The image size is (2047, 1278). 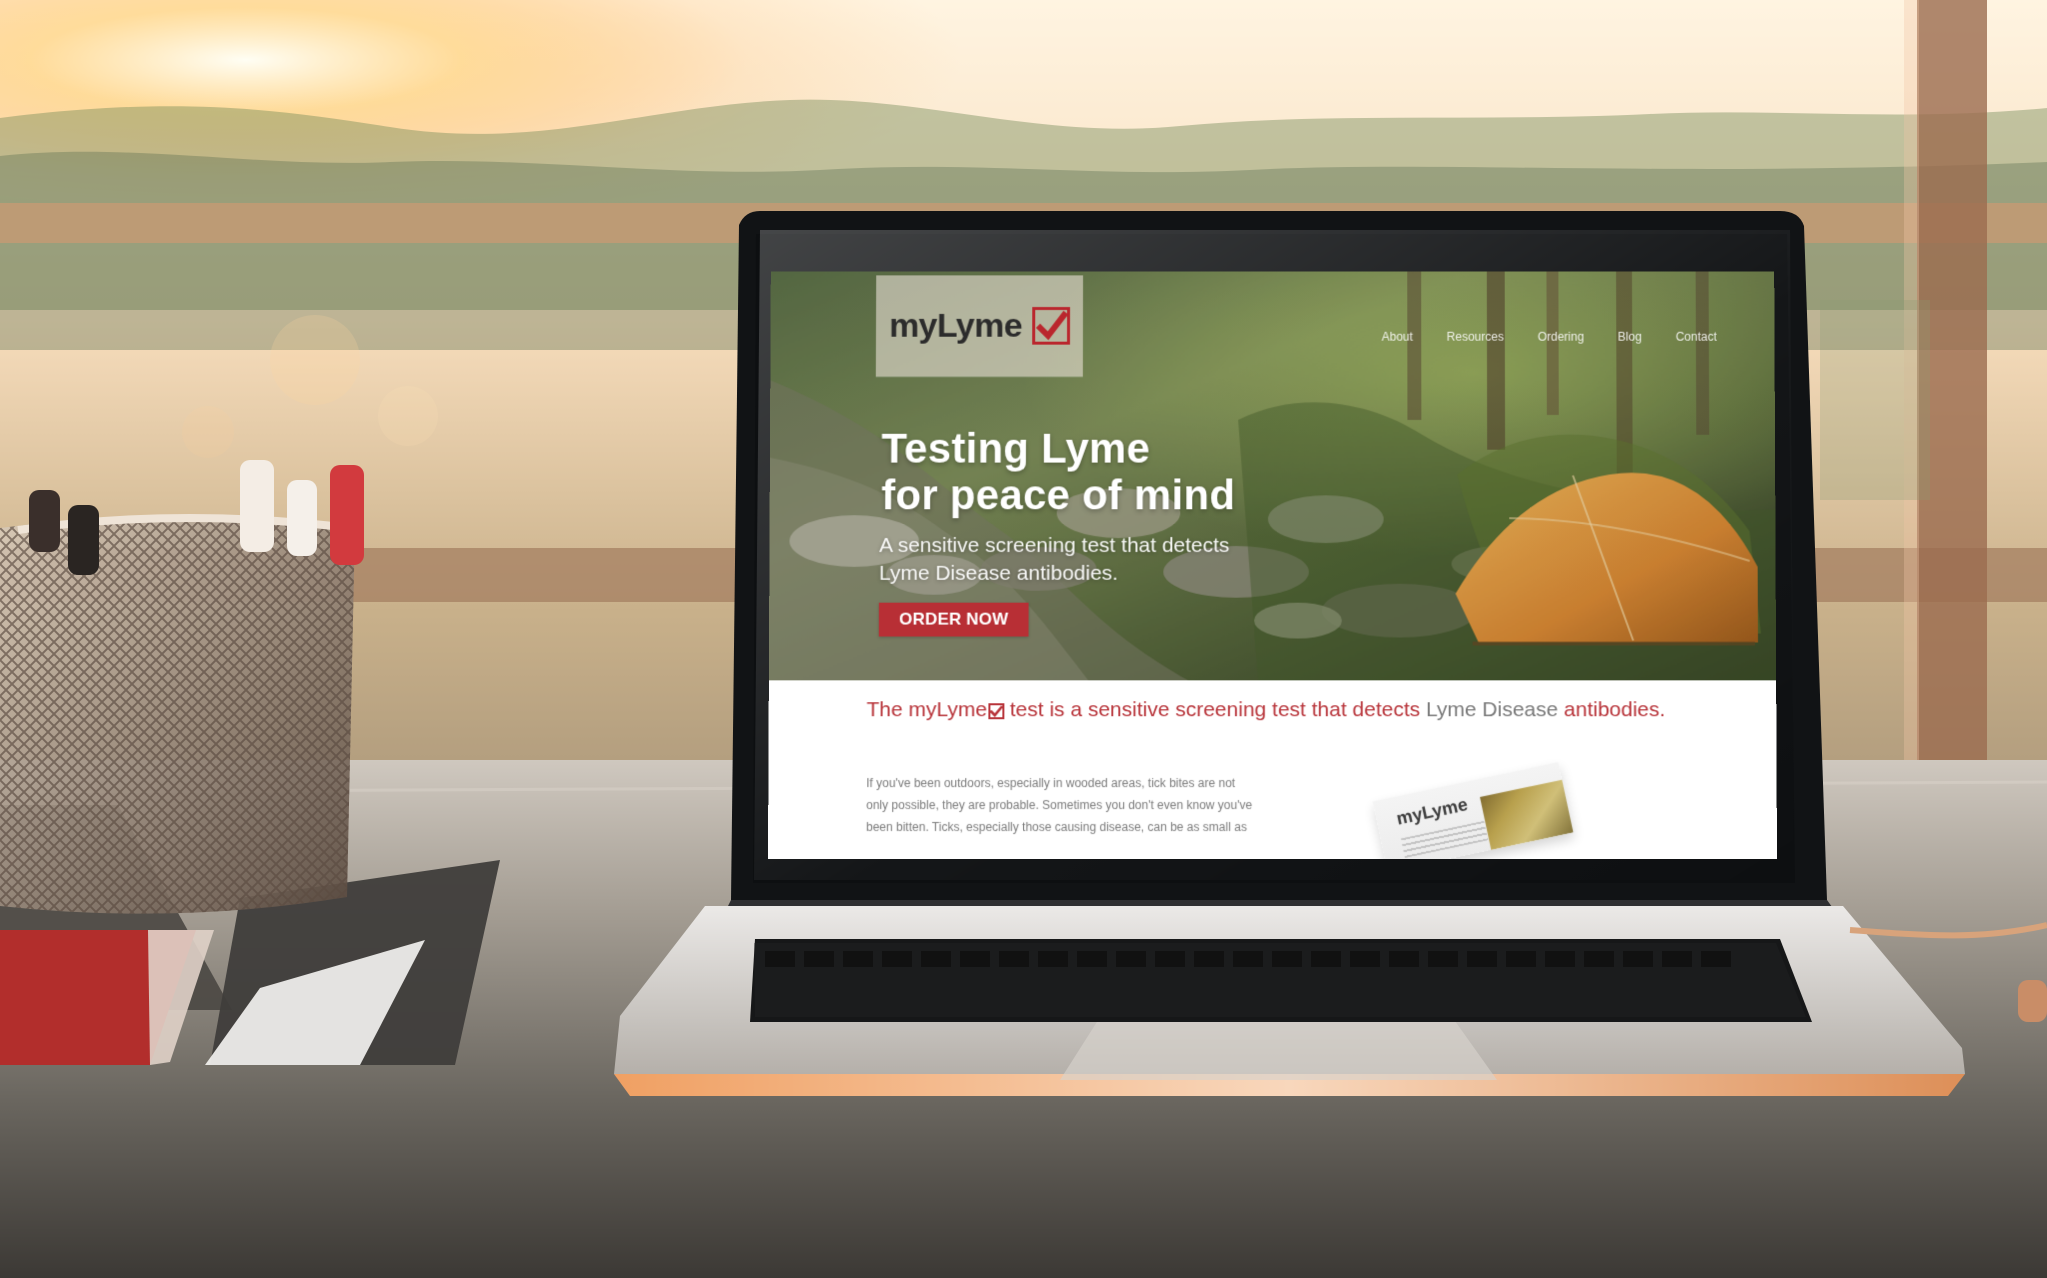 I want to click on test-kit-brand: myLyme, so click(x=1432, y=811).